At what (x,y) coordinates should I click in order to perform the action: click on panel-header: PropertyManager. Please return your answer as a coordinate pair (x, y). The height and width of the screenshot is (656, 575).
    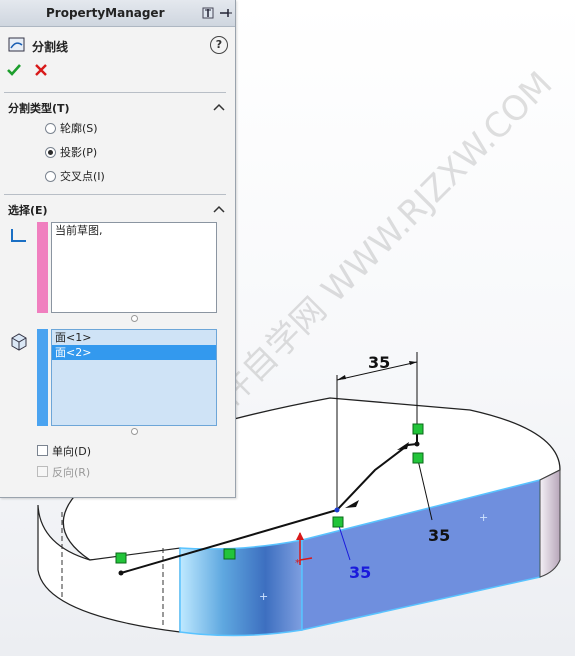
    Looking at the image, I should click on (117, 13).